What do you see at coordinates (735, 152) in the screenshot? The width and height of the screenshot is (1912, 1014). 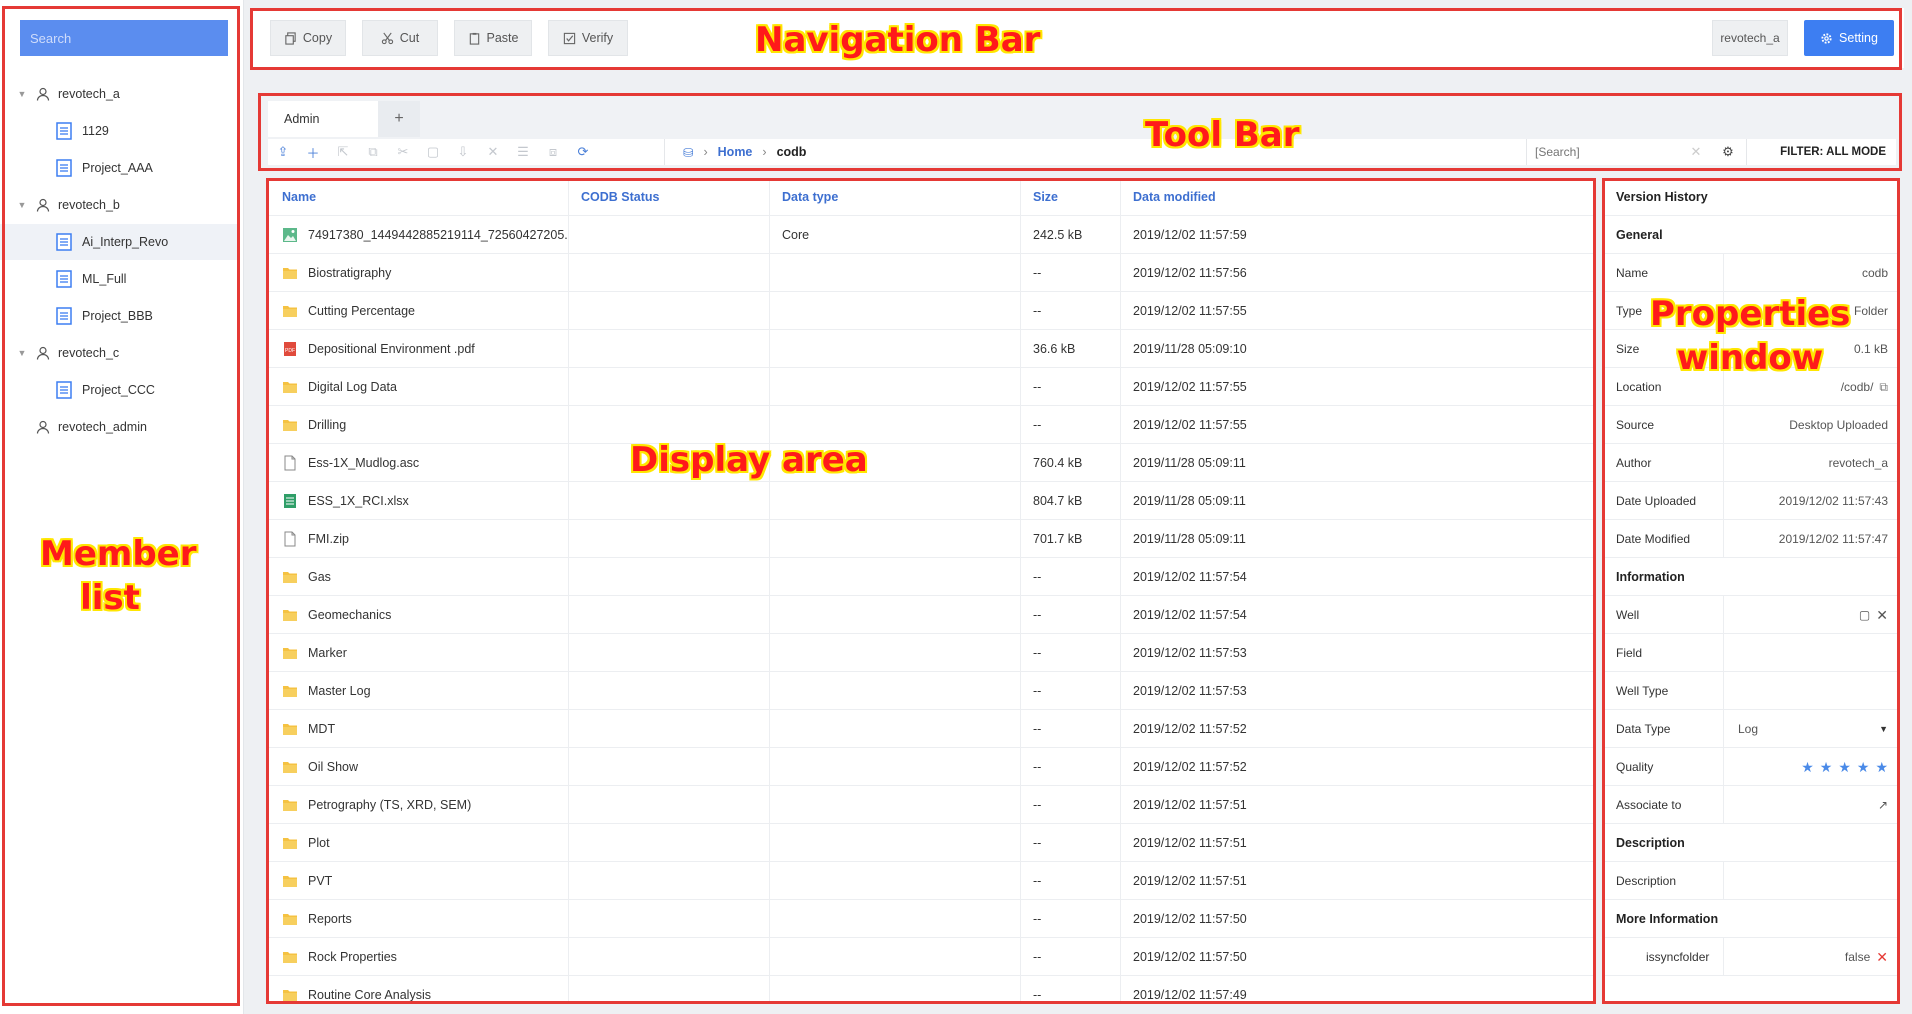 I see `breadcrumb-home: Home` at bounding box center [735, 152].